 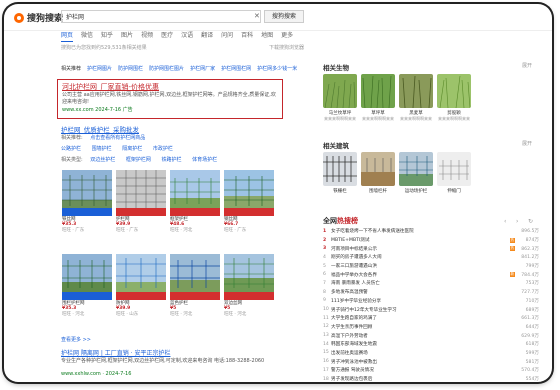 I want to click on product-card: 防护网 ¥39.9 旺旺 · 山东, so click(x=141, y=293).